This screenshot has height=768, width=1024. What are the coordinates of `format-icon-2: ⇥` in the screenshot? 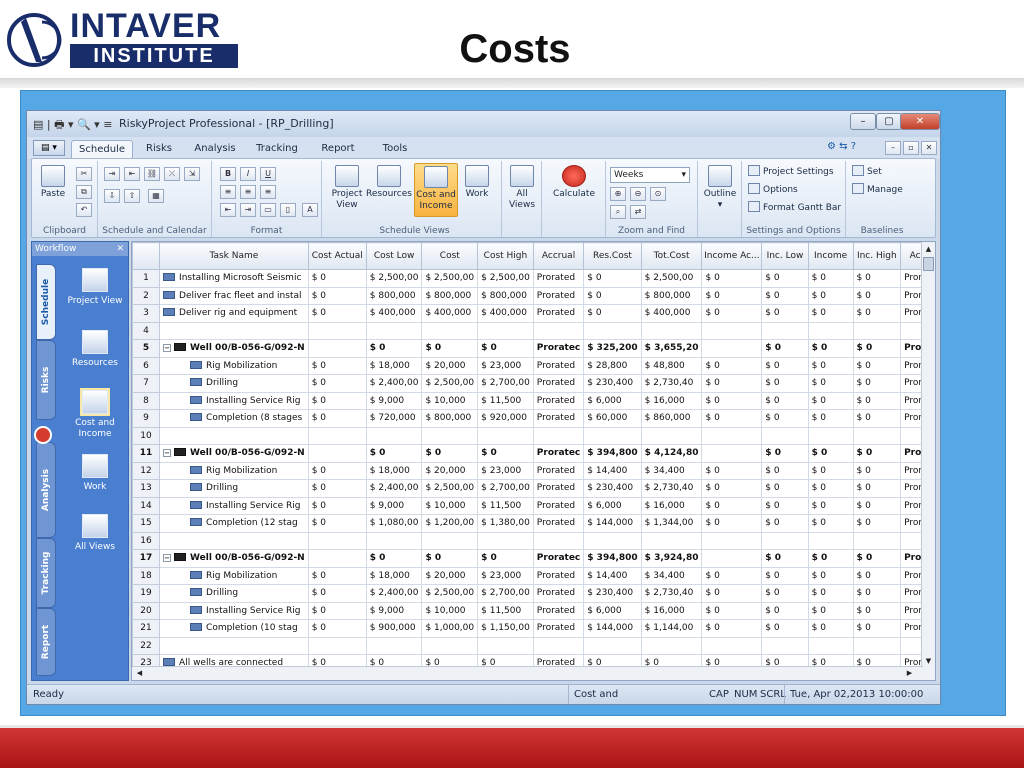 It's located at (248, 210).